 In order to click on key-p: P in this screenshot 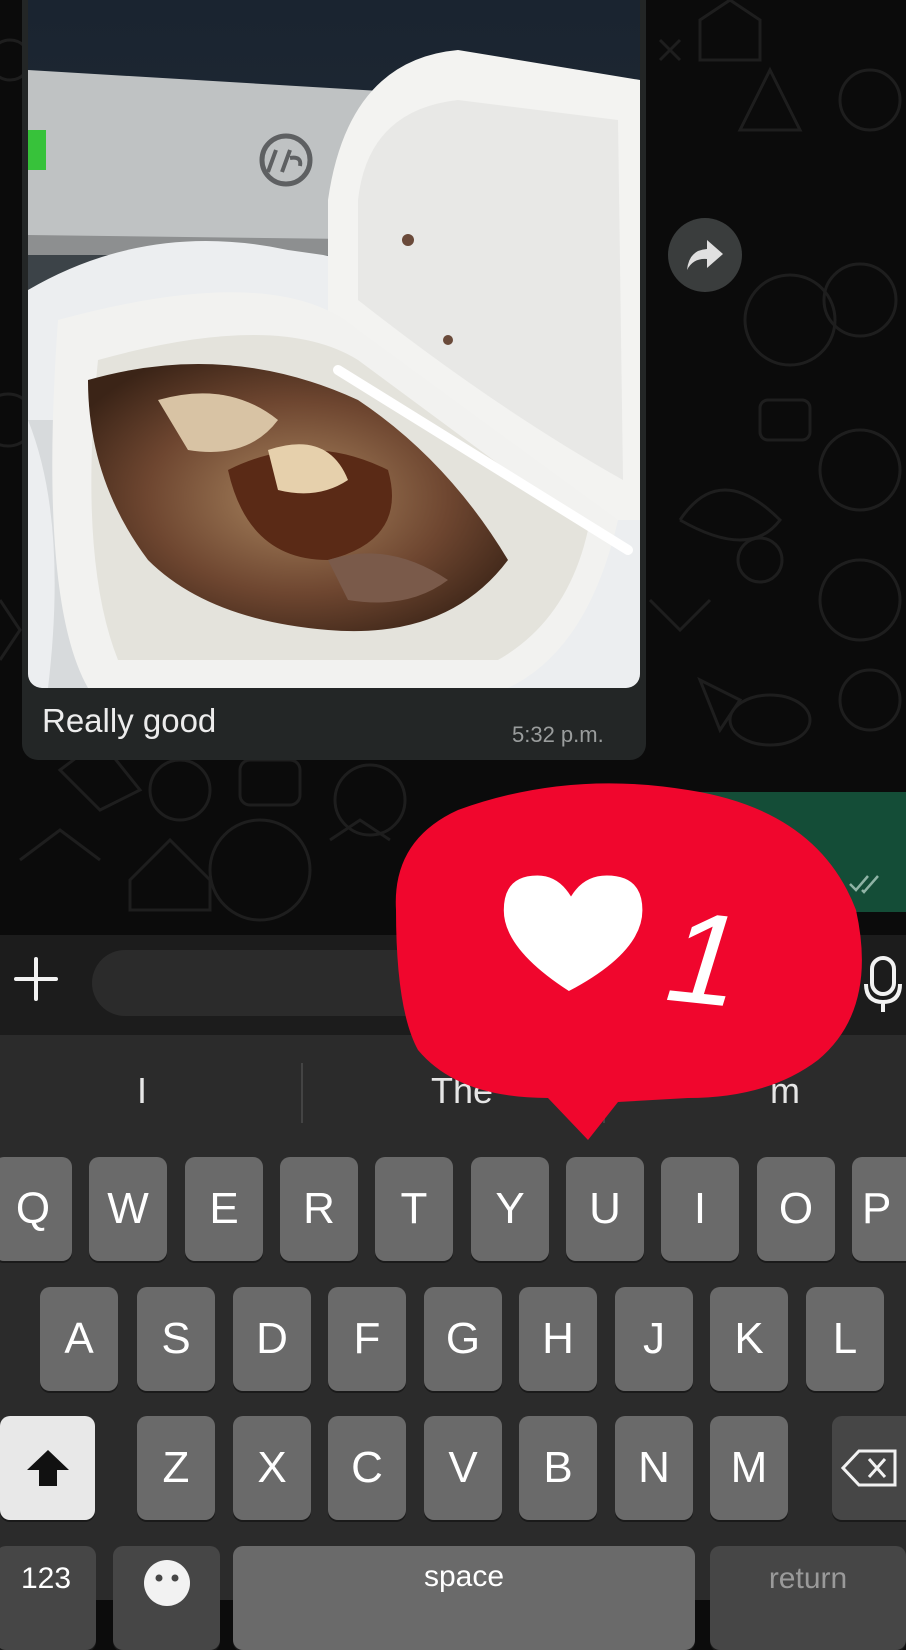, I will do `click(879, 1209)`.